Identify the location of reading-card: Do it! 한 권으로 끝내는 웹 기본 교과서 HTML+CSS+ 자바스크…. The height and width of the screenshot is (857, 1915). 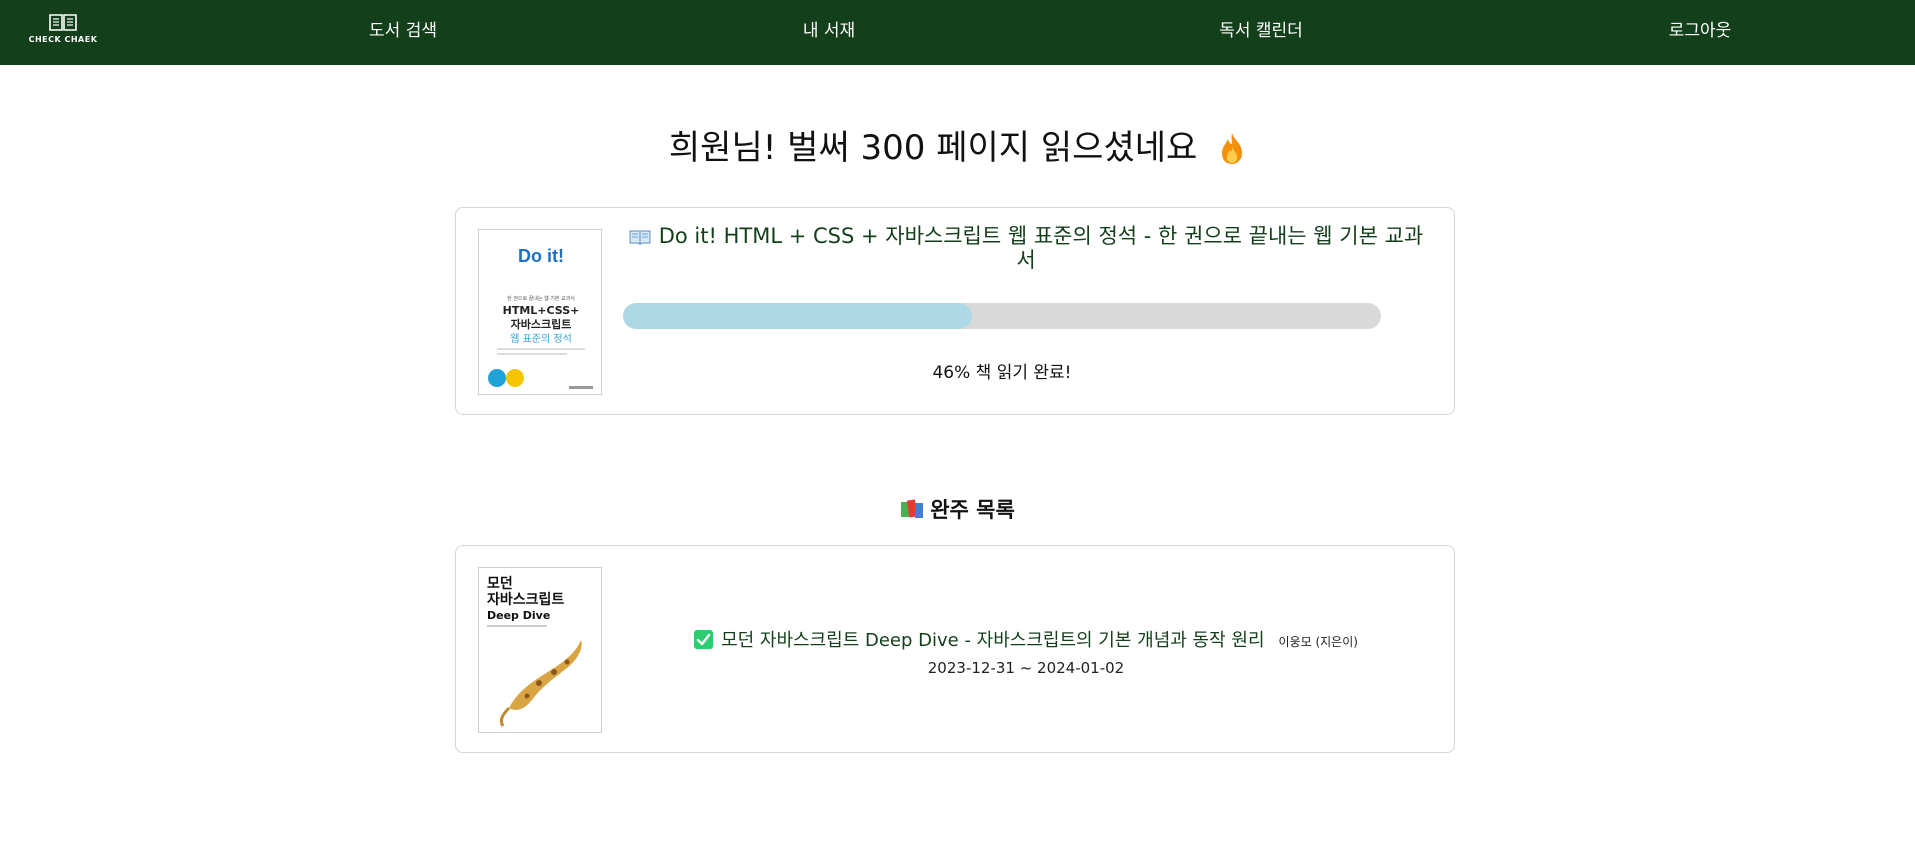
(955, 311).